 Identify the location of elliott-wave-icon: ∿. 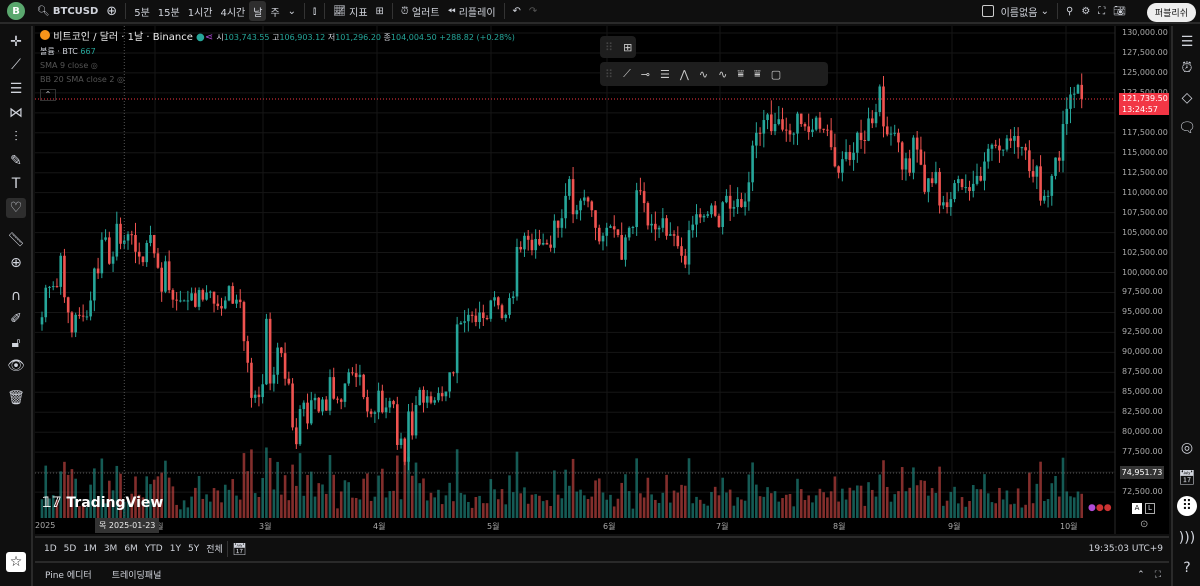
(703, 74).